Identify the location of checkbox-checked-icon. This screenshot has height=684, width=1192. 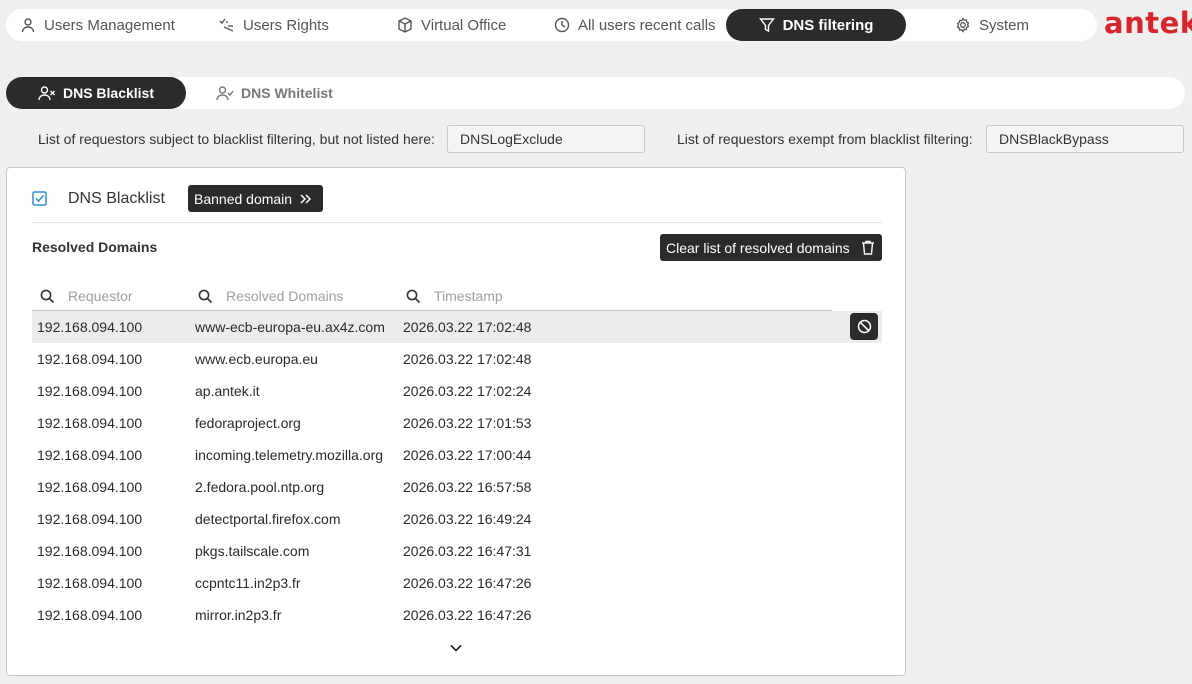
(39, 198).